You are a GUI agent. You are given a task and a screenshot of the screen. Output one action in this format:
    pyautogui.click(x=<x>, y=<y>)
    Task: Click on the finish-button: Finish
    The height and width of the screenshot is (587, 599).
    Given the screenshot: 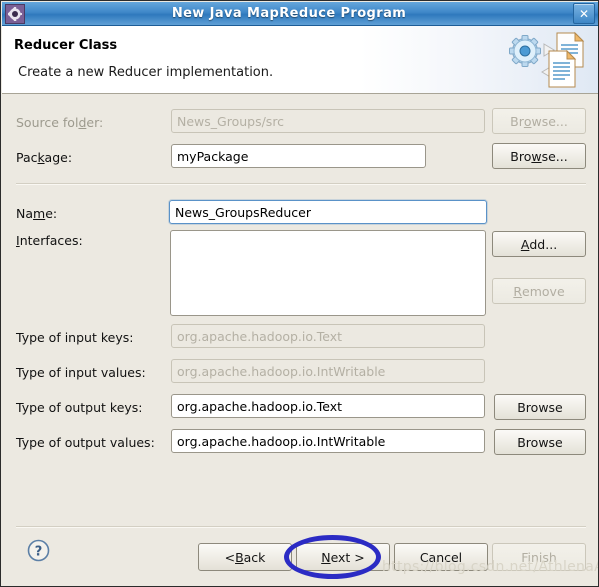 What is the action you would take?
    pyautogui.click(x=539, y=557)
    